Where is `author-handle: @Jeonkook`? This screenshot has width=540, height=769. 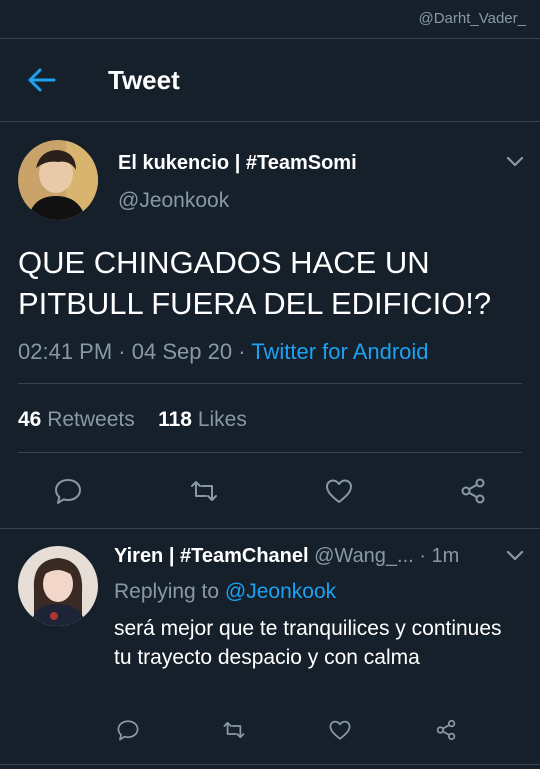
author-handle: @Jeonkook is located at coordinates (173, 201).